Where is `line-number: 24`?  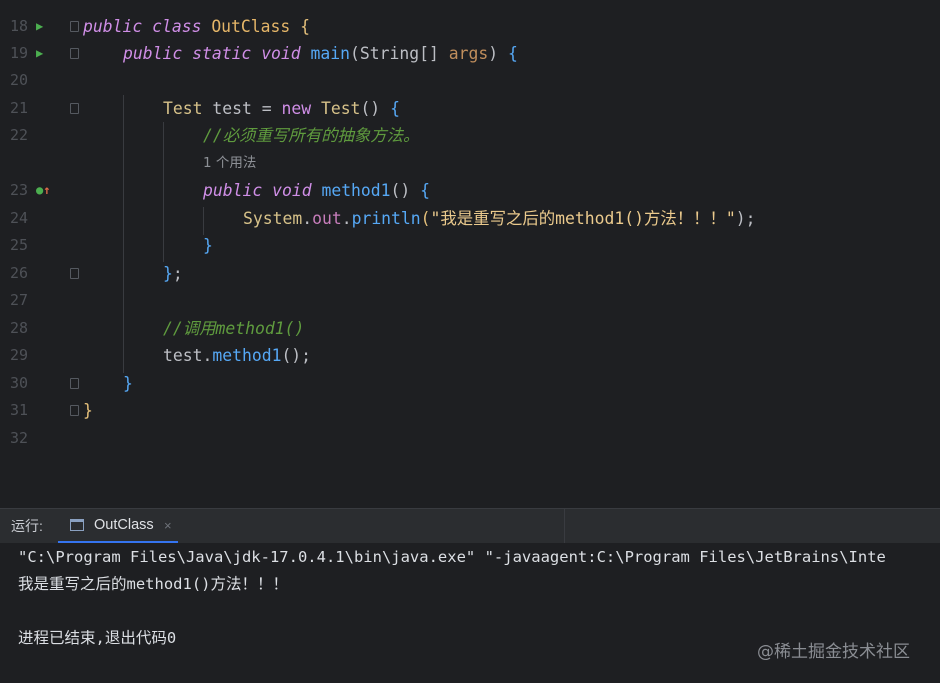
line-number: 24 is located at coordinates (18, 218).